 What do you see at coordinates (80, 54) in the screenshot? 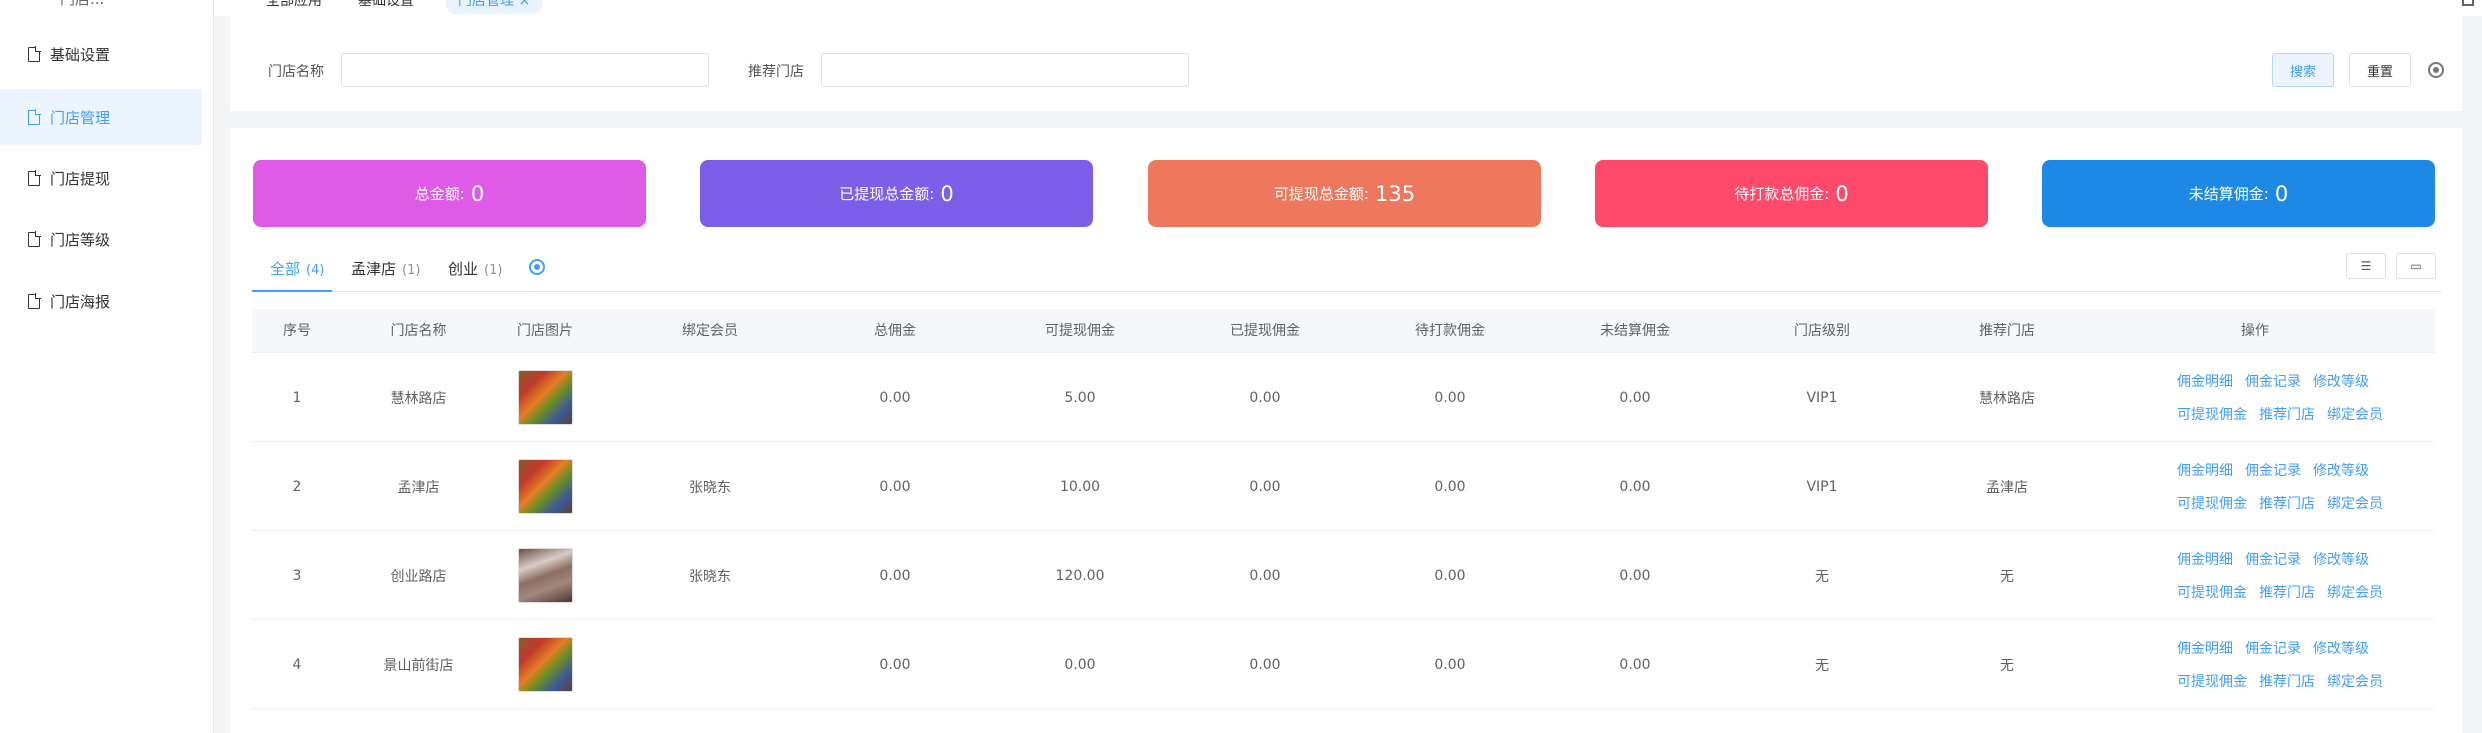
I see `sidebar-item-label: 基础设置` at bounding box center [80, 54].